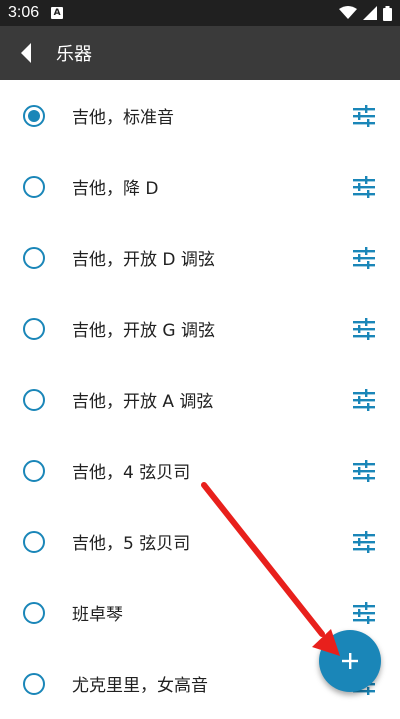  What do you see at coordinates (140, 686) in the screenshot?
I see `instrument-label: 尤克里里，女高音` at bounding box center [140, 686].